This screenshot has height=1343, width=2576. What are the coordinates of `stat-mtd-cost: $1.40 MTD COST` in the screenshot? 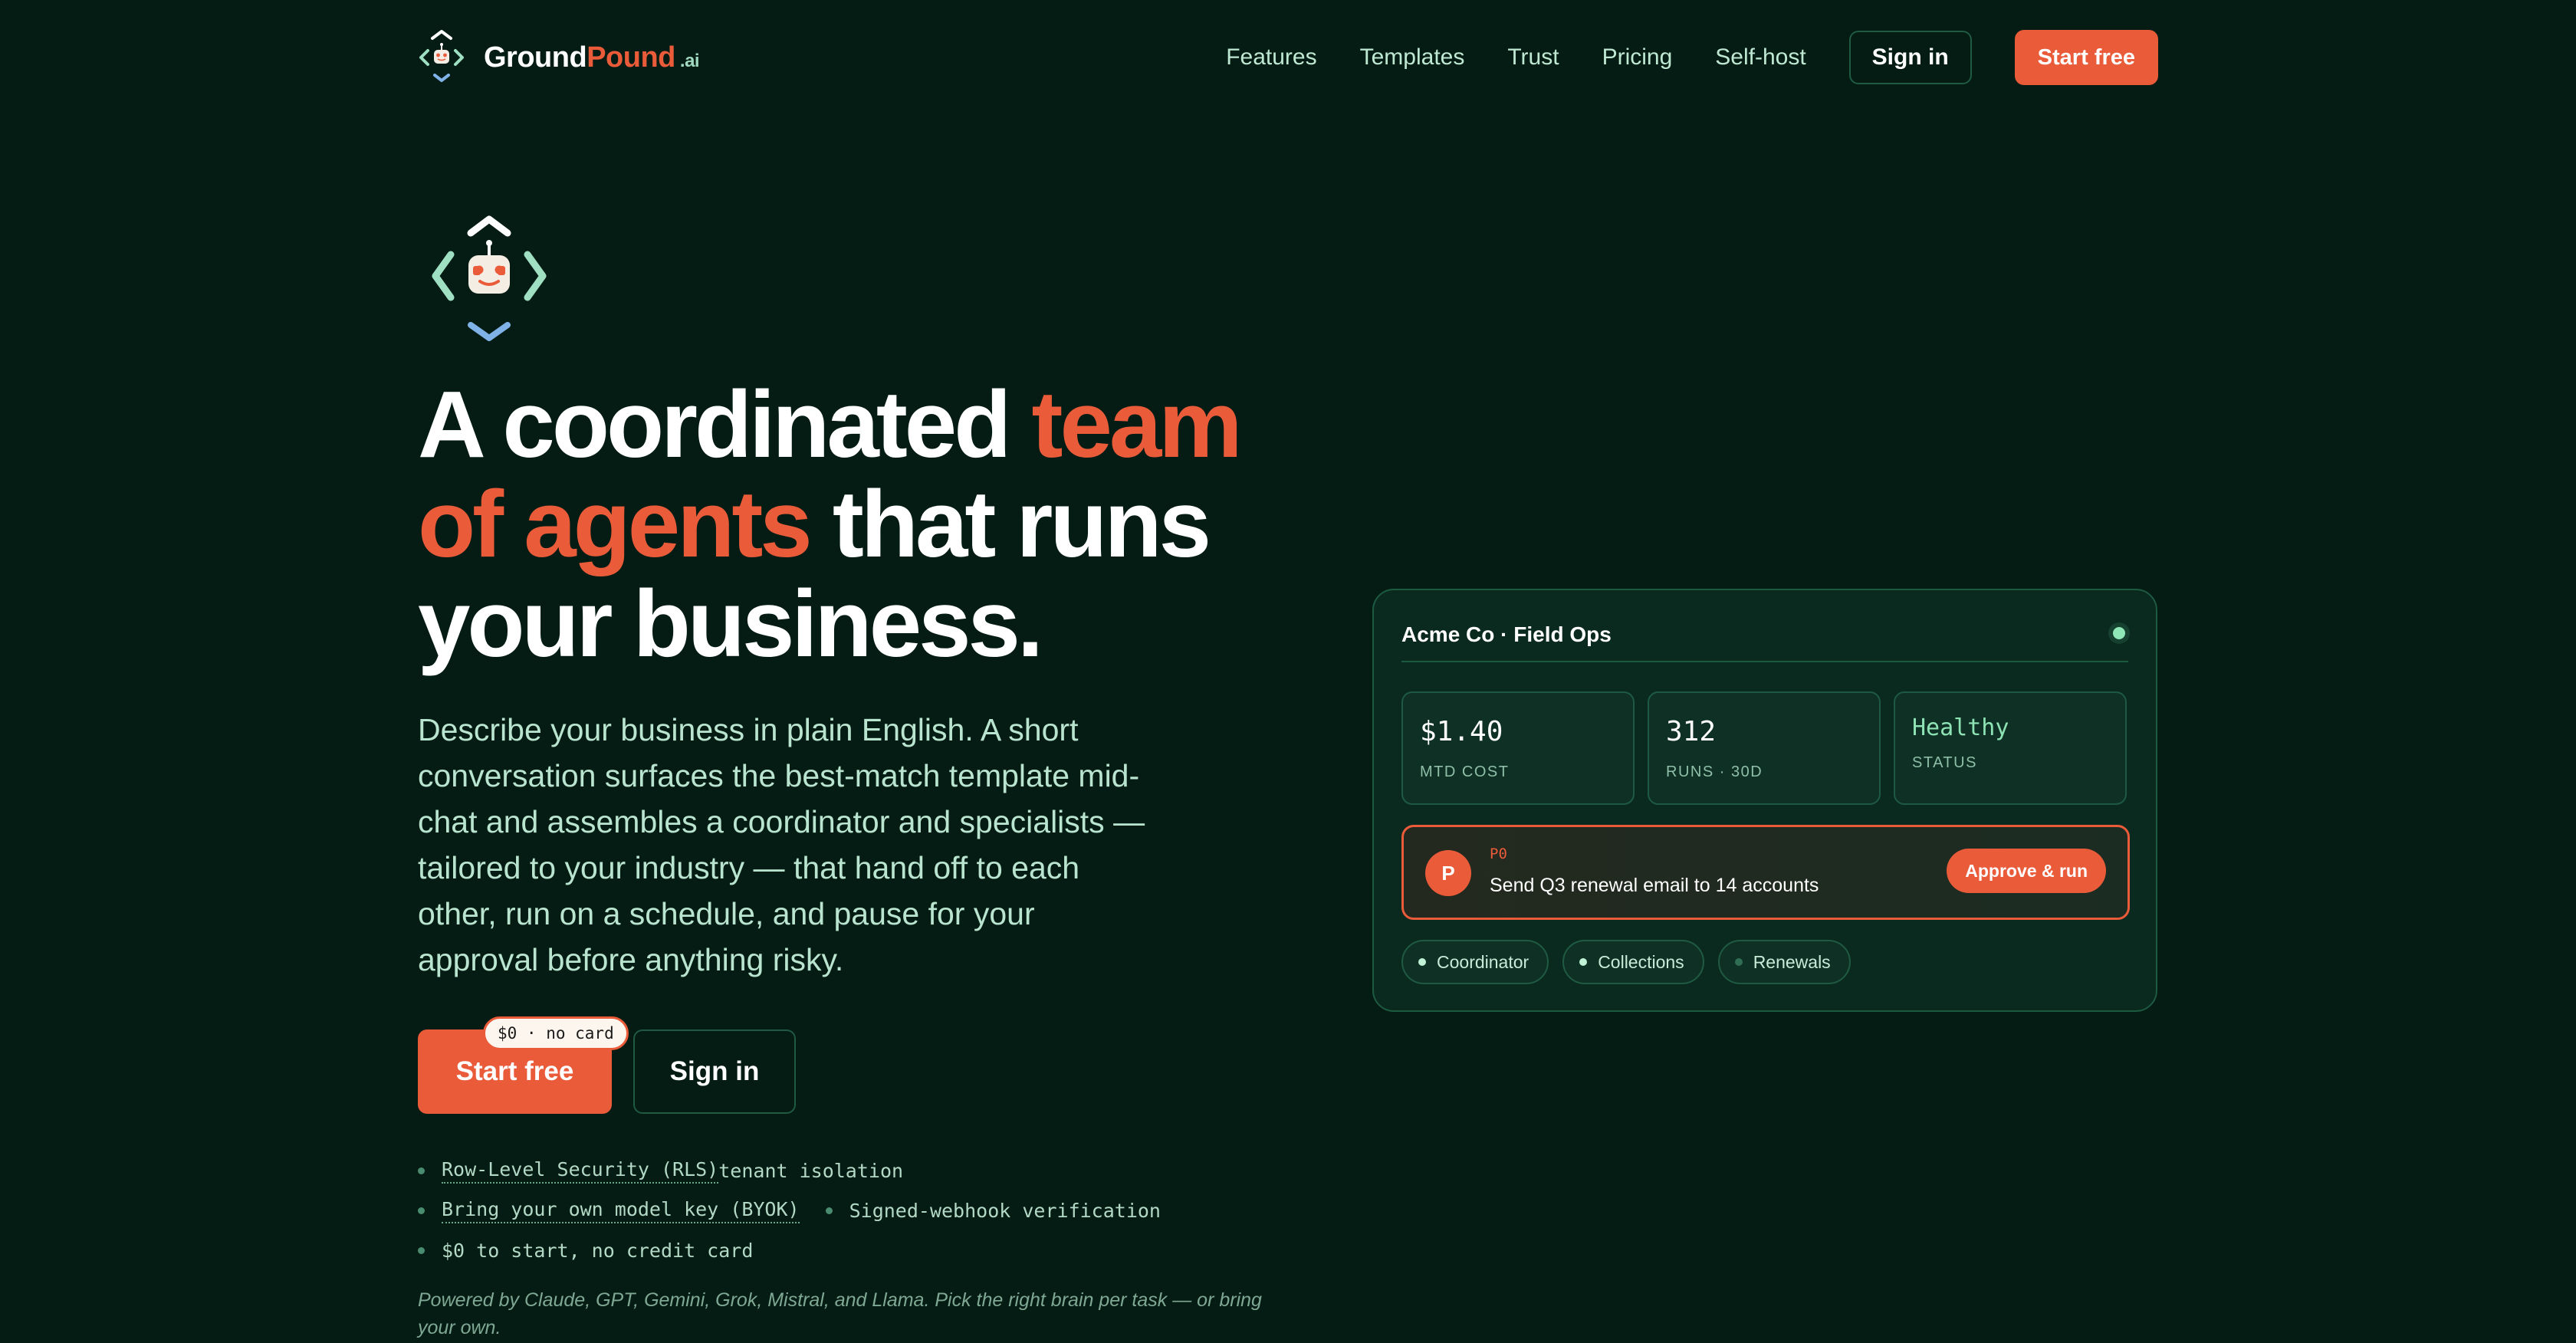 It's located at (1518, 748).